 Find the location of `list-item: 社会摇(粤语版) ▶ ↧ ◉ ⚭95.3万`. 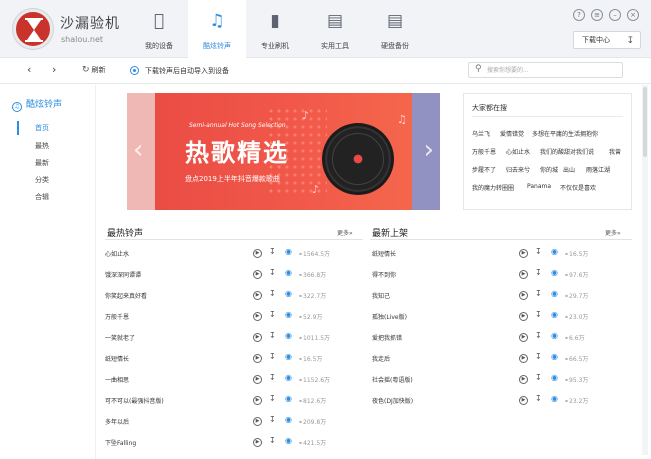

list-item: 社会摇(粤语版) ▶ ↧ ◉ ⚭95.3万 is located at coordinates (485, 380).